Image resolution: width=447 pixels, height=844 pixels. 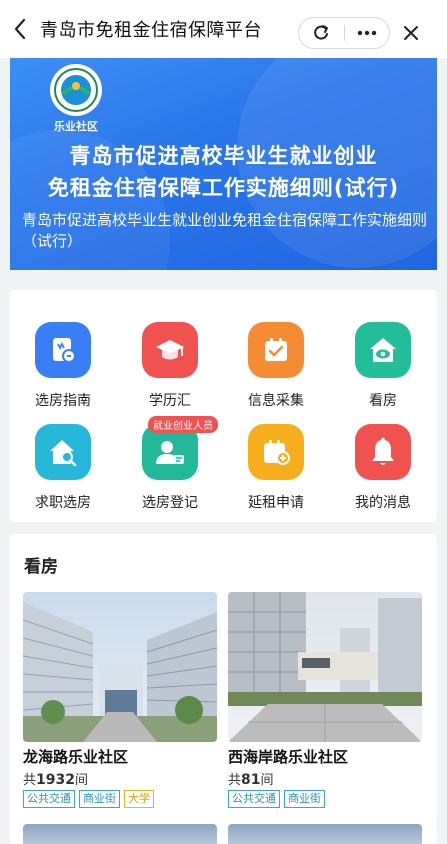 I want to click on menu-item-job-housing: 求职选房, so click(x=63, y=474).